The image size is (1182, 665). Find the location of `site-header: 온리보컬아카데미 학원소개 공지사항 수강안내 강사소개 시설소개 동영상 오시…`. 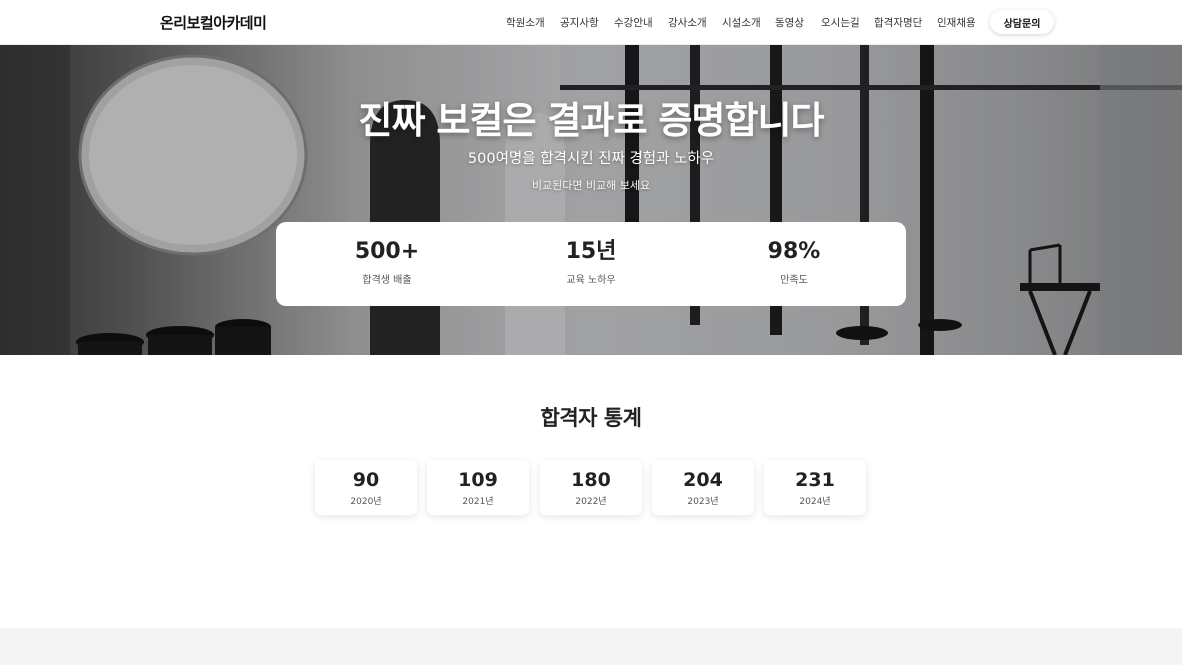

site-header: 온리보컬아카데미 학원소개 공지사항 수강안내 강사소개 시설소개 동영상 오시… is located at coordinates (591, 22).